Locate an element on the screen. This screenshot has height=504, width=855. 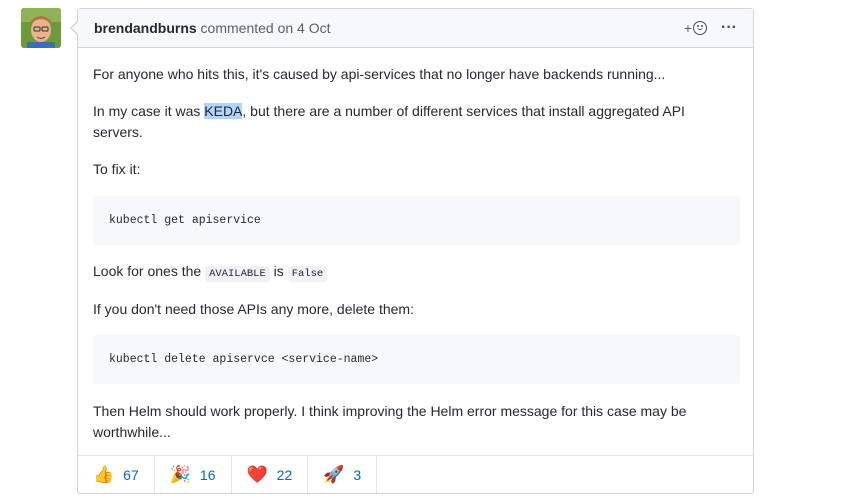
comment-actions: + ··· is located at coordinates (710, 28).